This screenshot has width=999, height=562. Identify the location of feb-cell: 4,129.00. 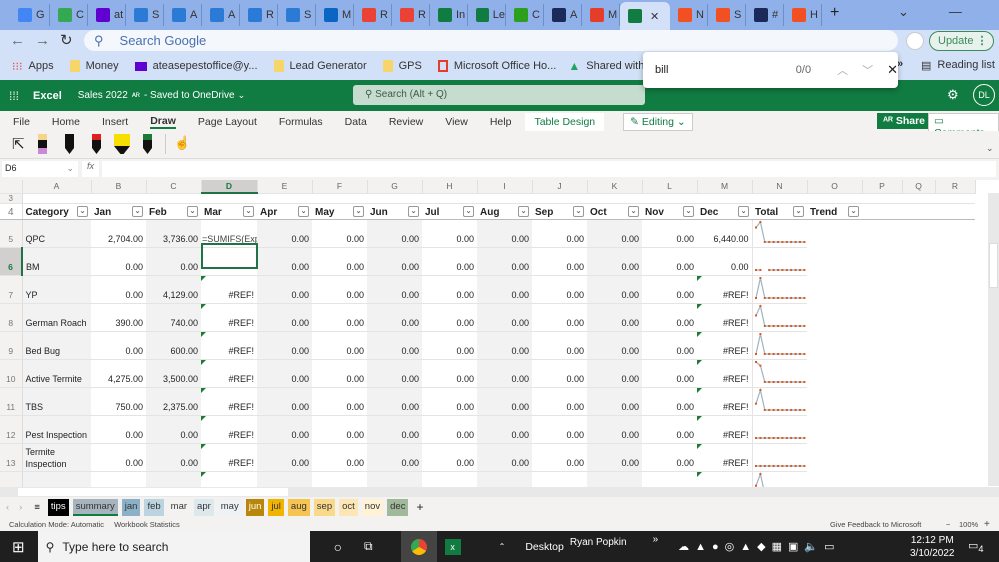
(173, 289).